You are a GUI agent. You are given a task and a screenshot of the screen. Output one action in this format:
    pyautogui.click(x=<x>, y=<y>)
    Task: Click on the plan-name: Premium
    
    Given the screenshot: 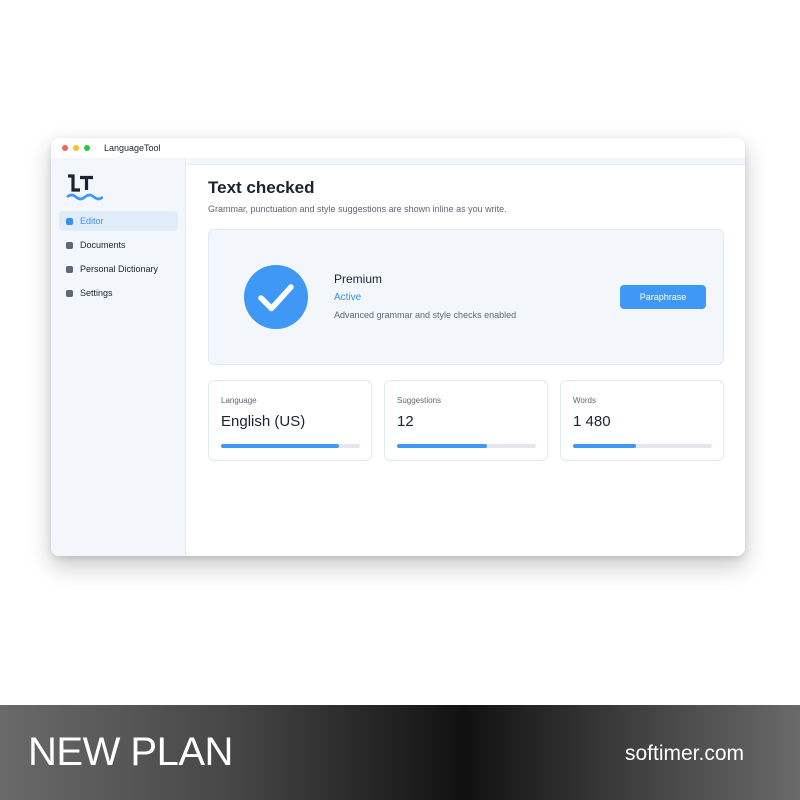 What is the action you would take?
    pyautogui.click(x=358, y=279)
    